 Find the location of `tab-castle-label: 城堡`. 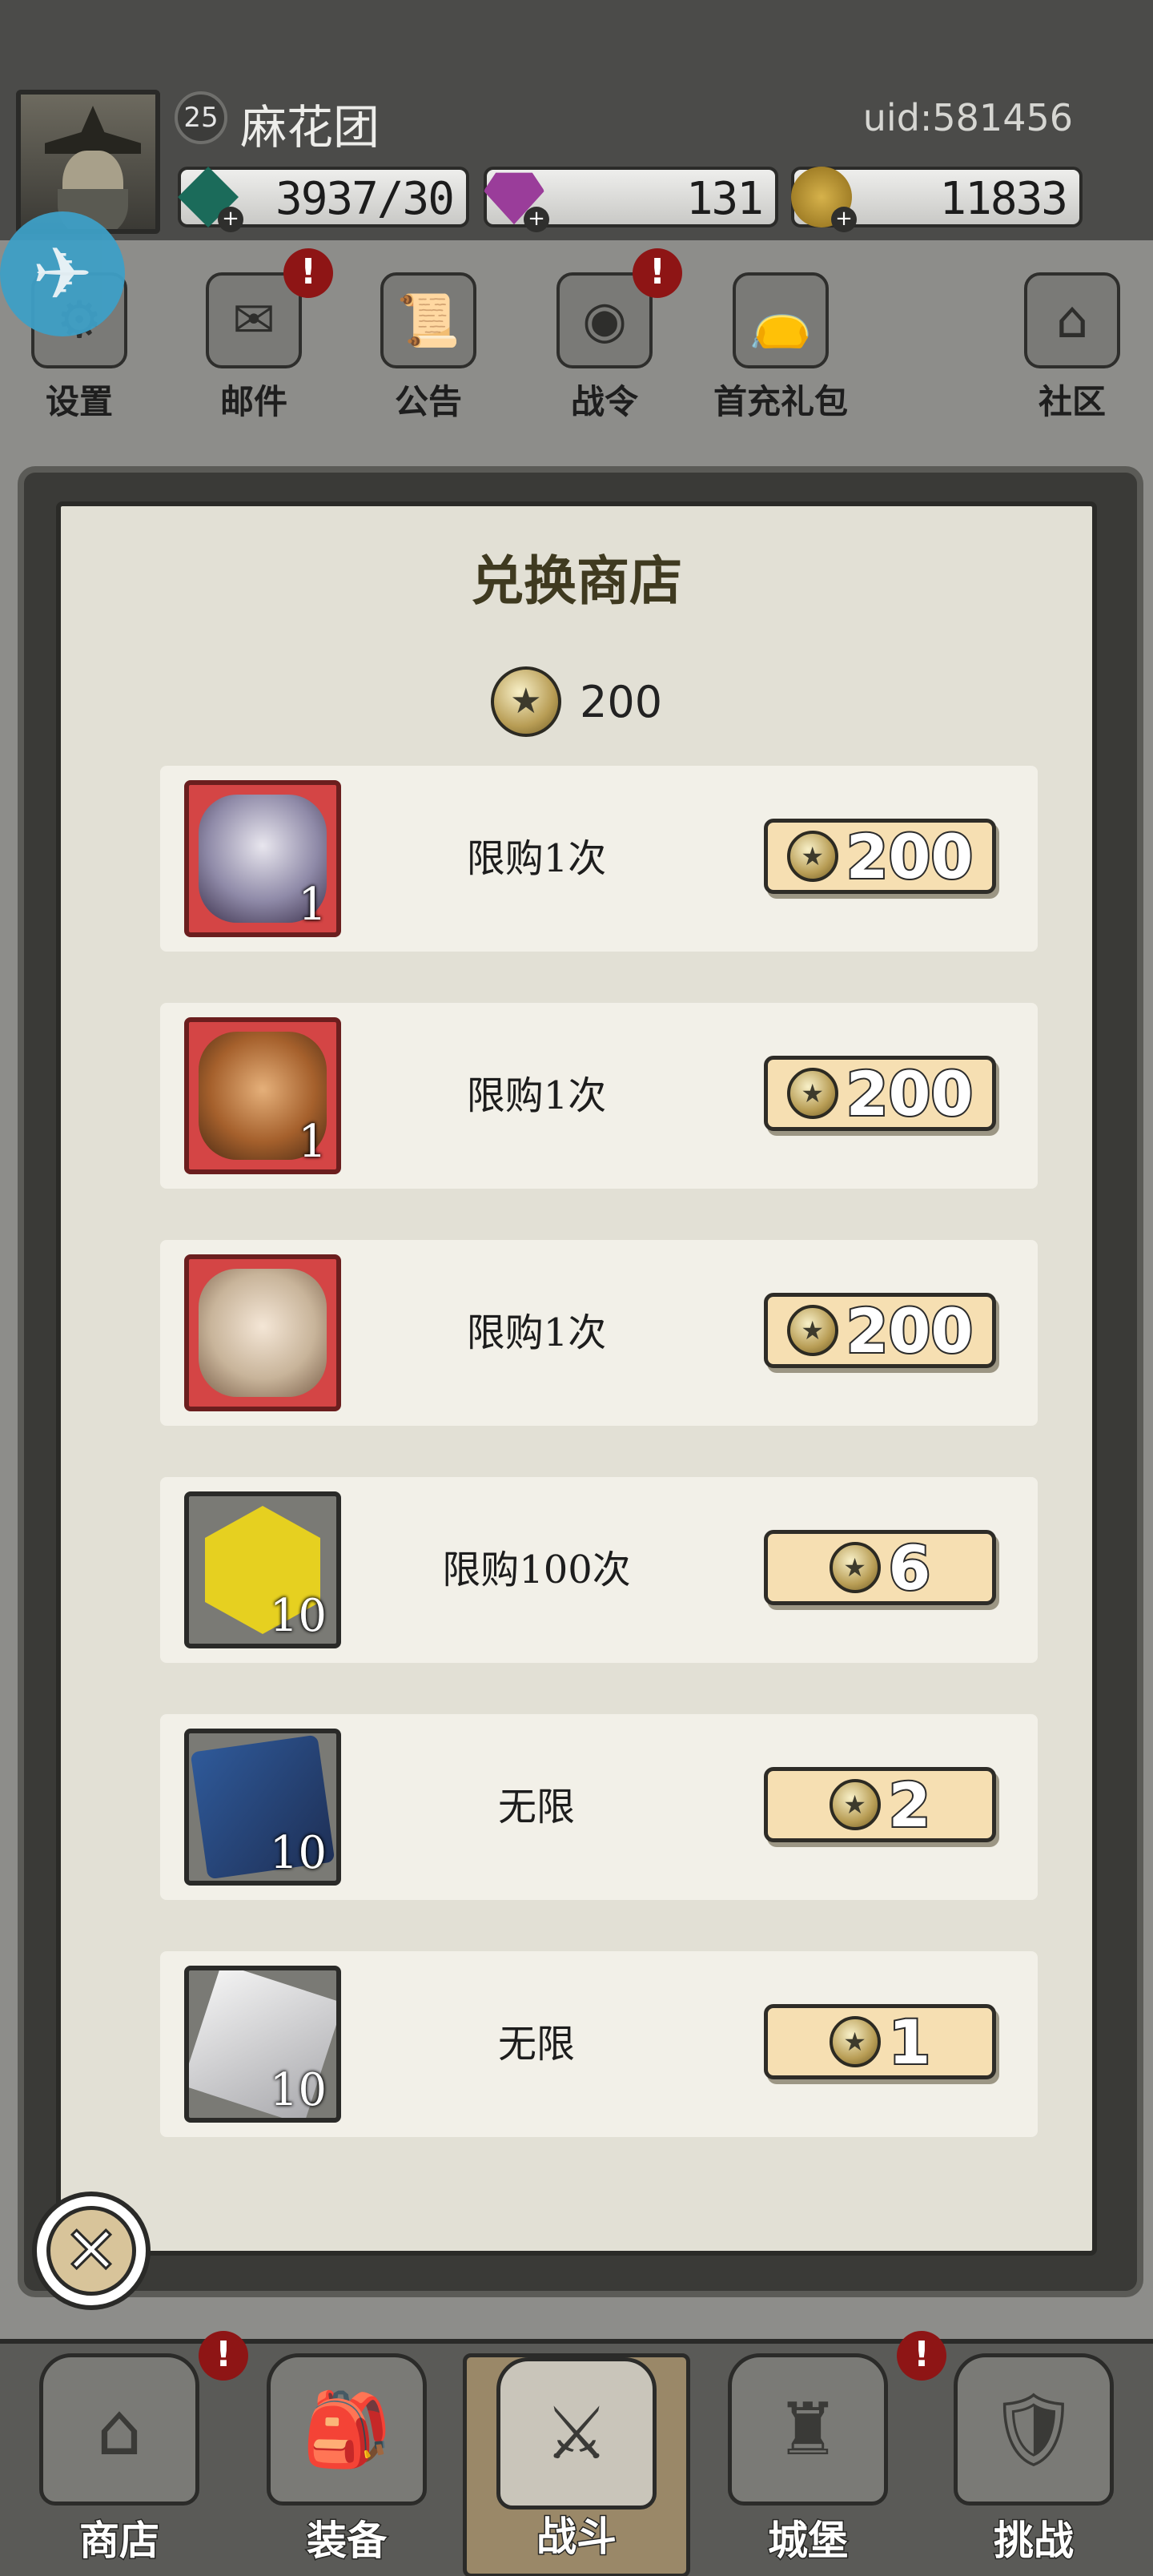

tab-castle-label: 城堡 is located at coordinates (809, 2541).